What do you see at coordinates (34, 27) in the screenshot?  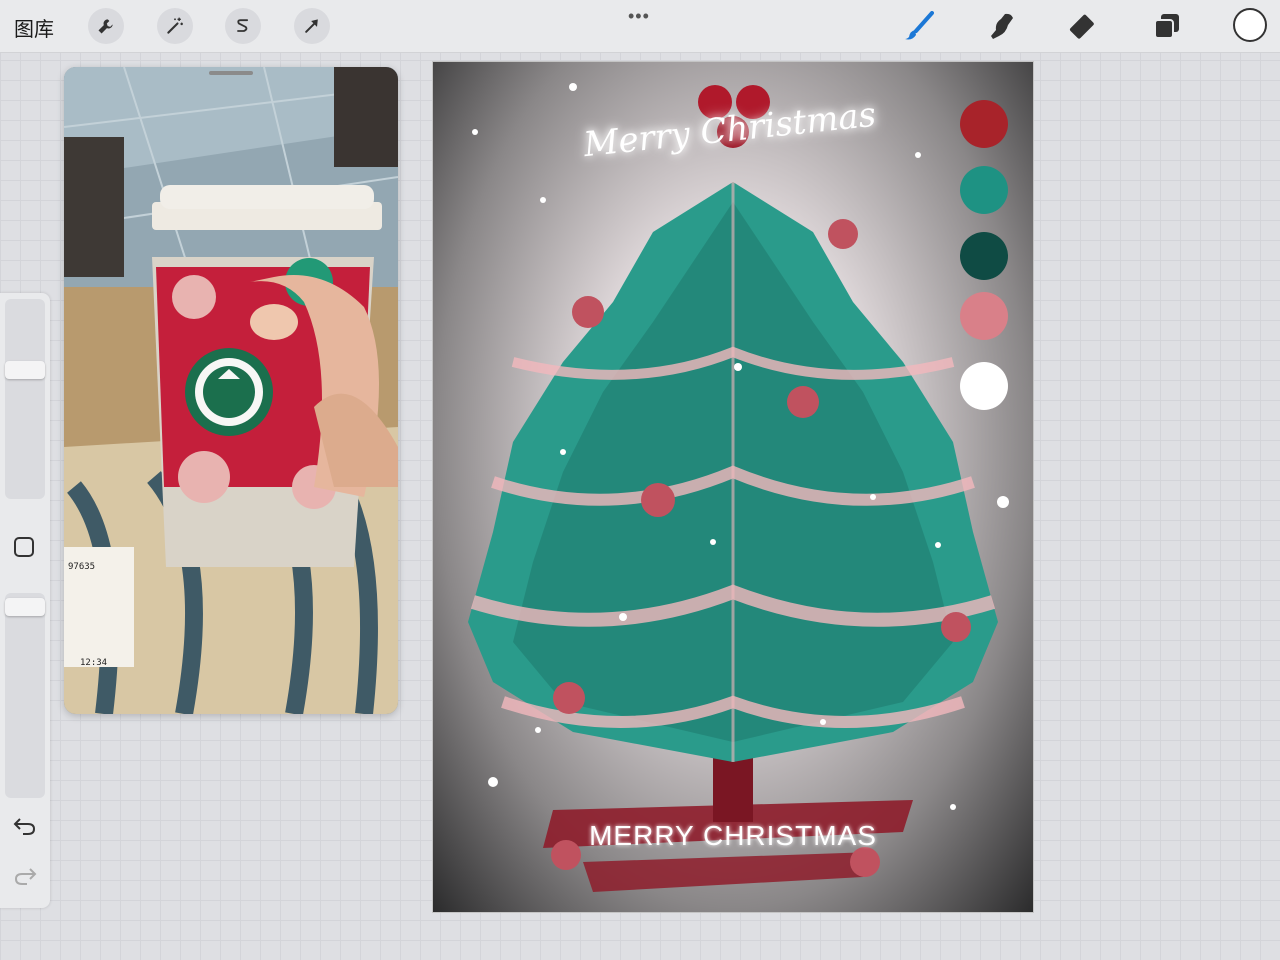 I see `gallery-button: 图库` at bounding box center [34, 27].